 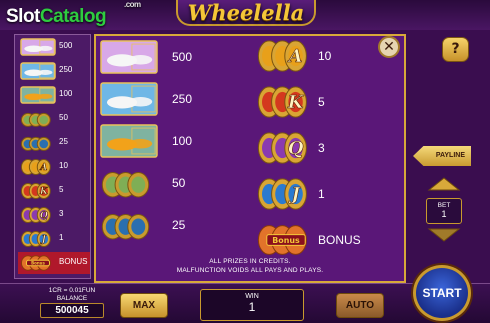 What do you see at coordinates (132, 4) in the screenshot?
I see `watermark-tld: .com` at bounding box center [132, 4].